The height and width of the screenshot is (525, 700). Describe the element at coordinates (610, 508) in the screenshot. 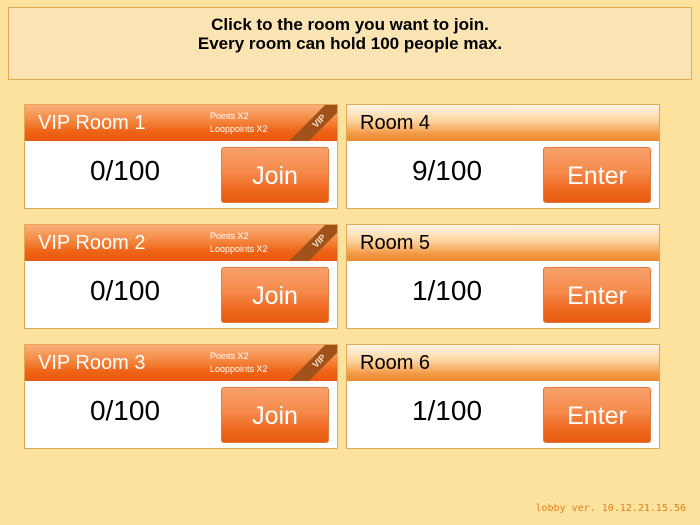

I see `version-label: lobby ver. 10.12.21.15.56` at that location.